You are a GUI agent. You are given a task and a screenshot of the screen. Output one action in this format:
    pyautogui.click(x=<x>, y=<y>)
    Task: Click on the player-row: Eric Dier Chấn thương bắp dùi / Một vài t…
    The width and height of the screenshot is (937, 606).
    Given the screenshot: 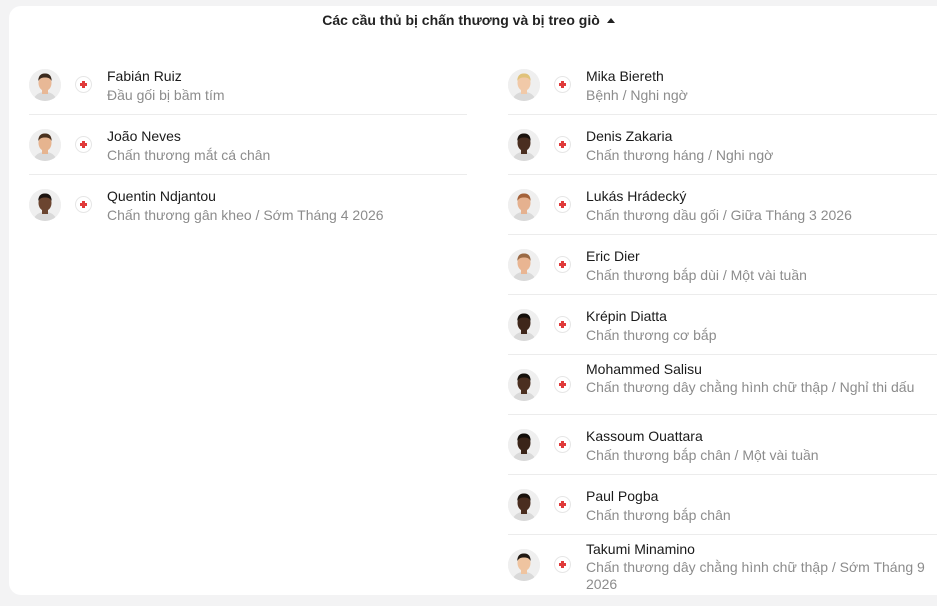 What is the action you would take?
    pyautogui.click(x=722, y=265)
    